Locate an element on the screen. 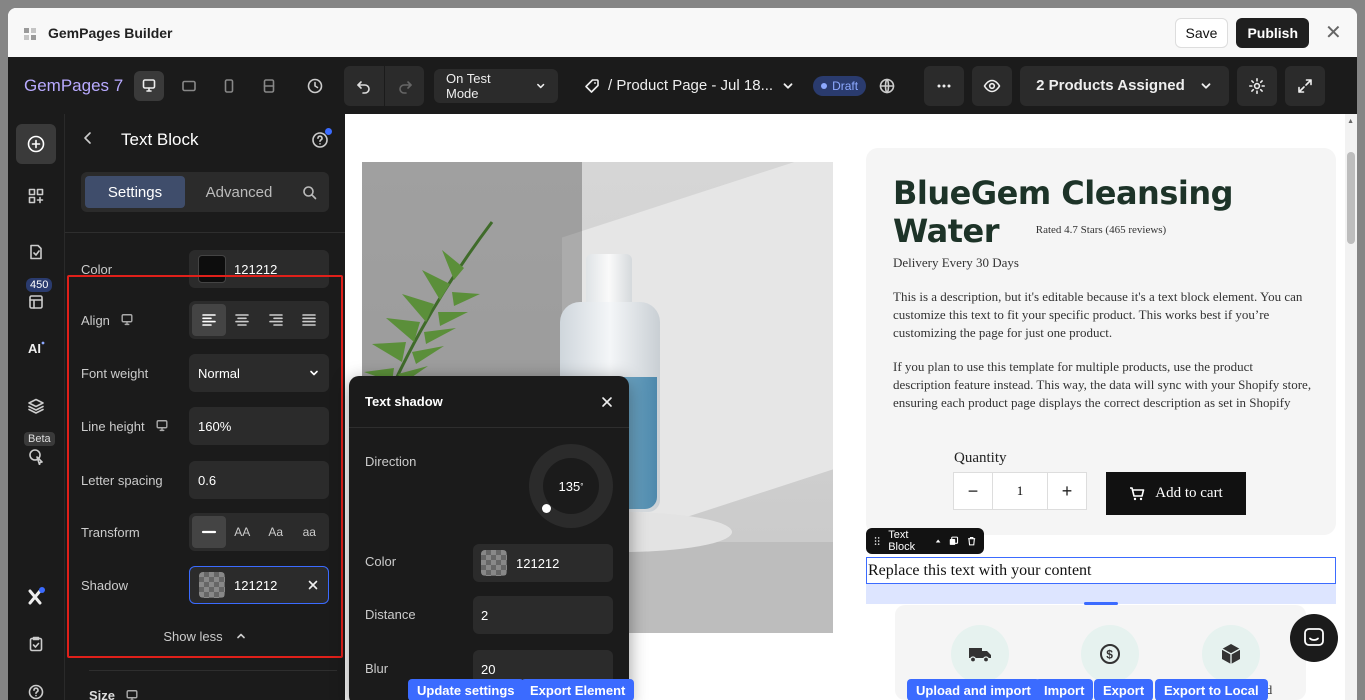 The height and width of the screenshot is (700, 1365). shadow-color-field: 121212 is located at coordinates (543, 563).